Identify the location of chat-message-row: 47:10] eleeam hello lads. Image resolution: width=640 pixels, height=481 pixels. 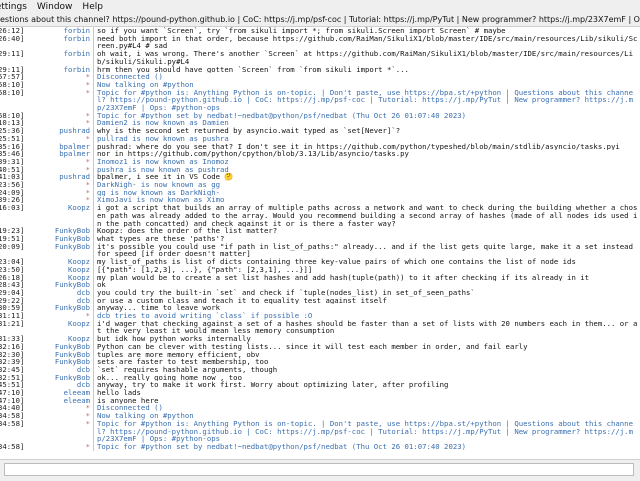
(320, 393).